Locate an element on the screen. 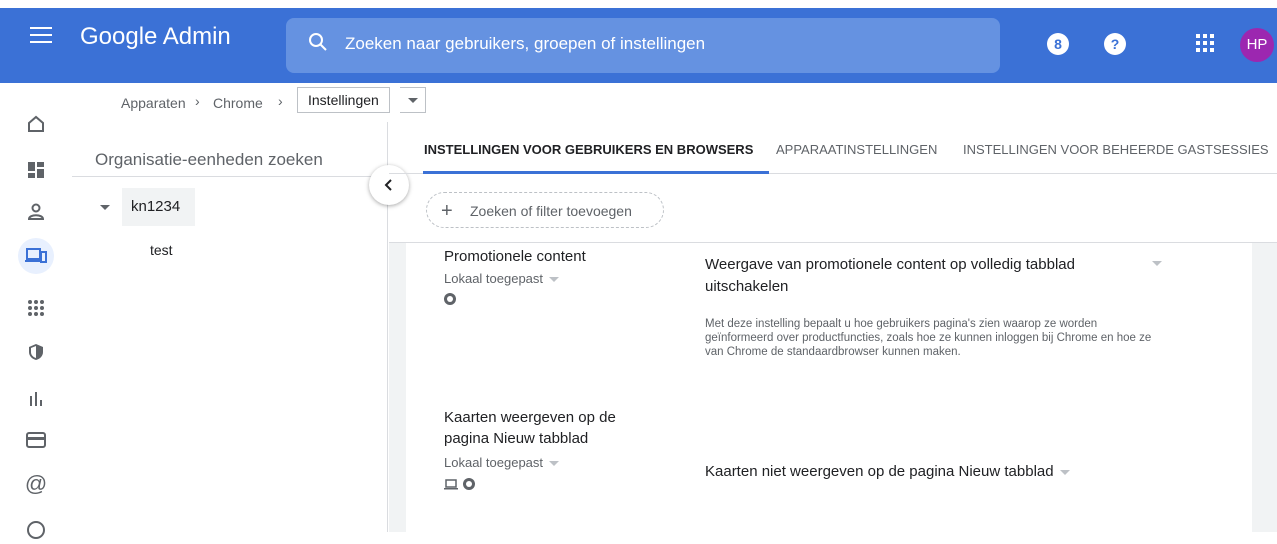 Image resolution: width=1277 pixels, height=544 pixels. divider is located at coordinates (230, 176).